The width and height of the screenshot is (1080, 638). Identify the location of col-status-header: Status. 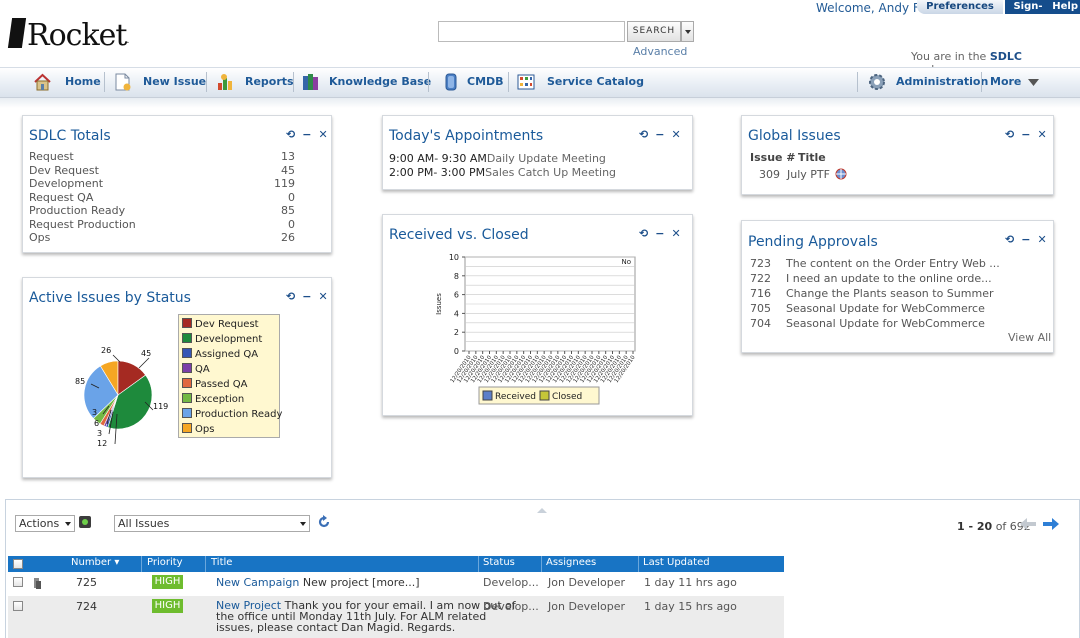
(499, 562).